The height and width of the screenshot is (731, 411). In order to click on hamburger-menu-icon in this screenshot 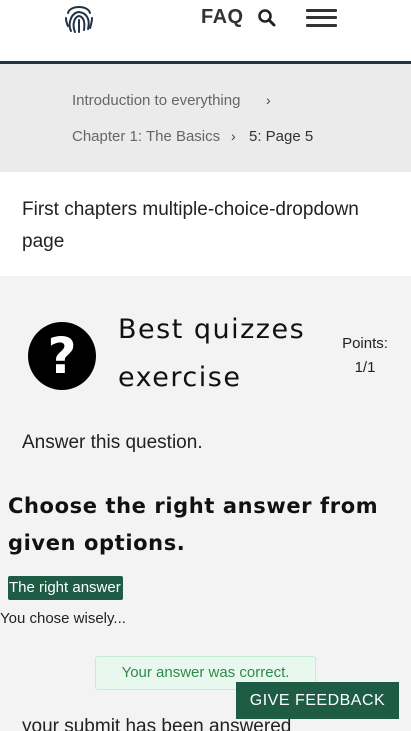, I will do `click(321, 18)`.